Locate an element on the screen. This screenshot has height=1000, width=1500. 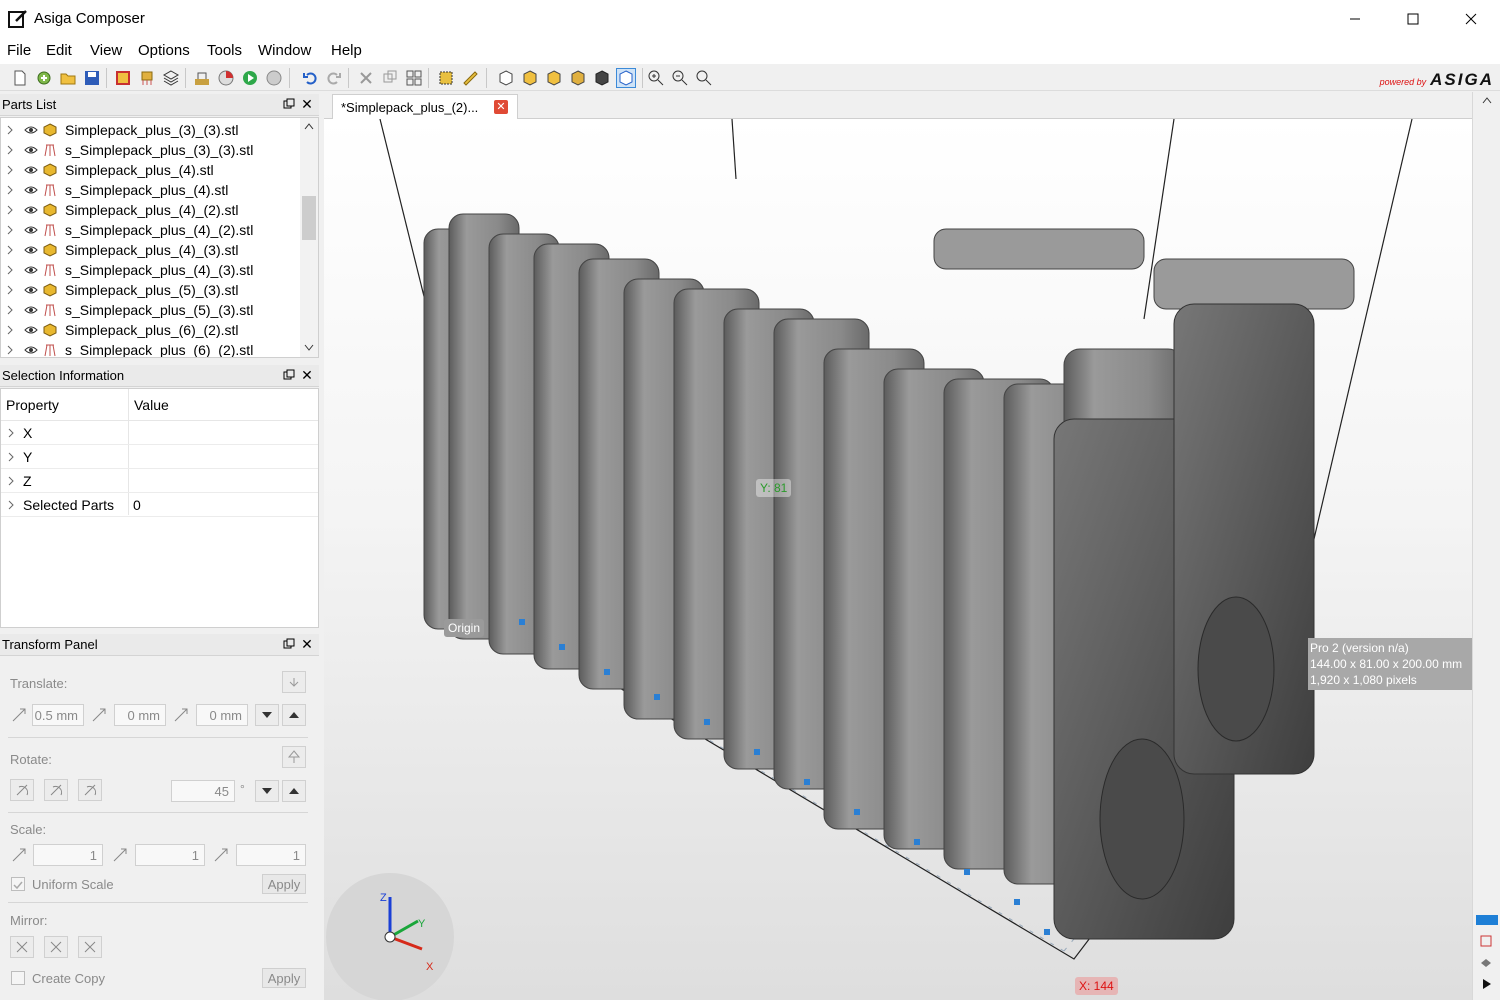
property-row-x: X is located at coordinates (159, 433).